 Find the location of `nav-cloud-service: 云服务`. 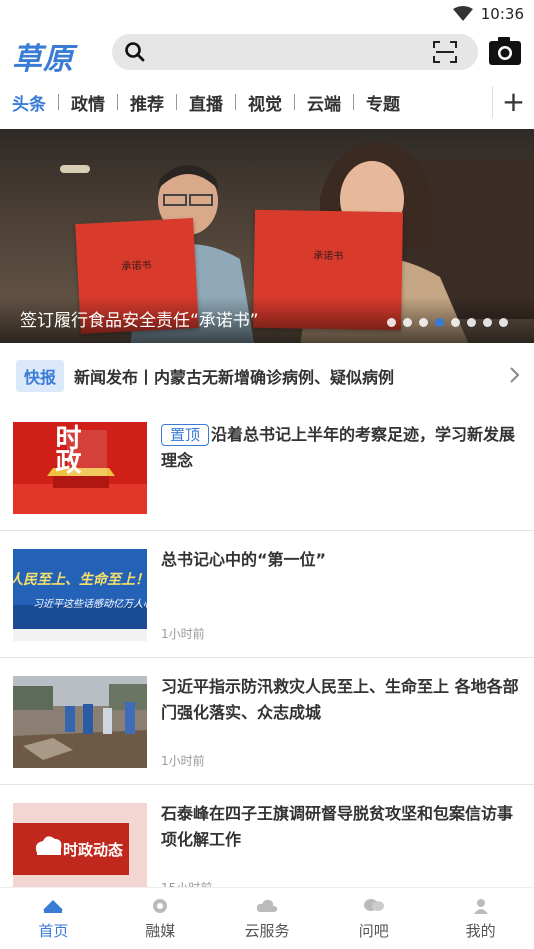

nav-cloud-service: 云服务 is located at coordinates (267, 918).